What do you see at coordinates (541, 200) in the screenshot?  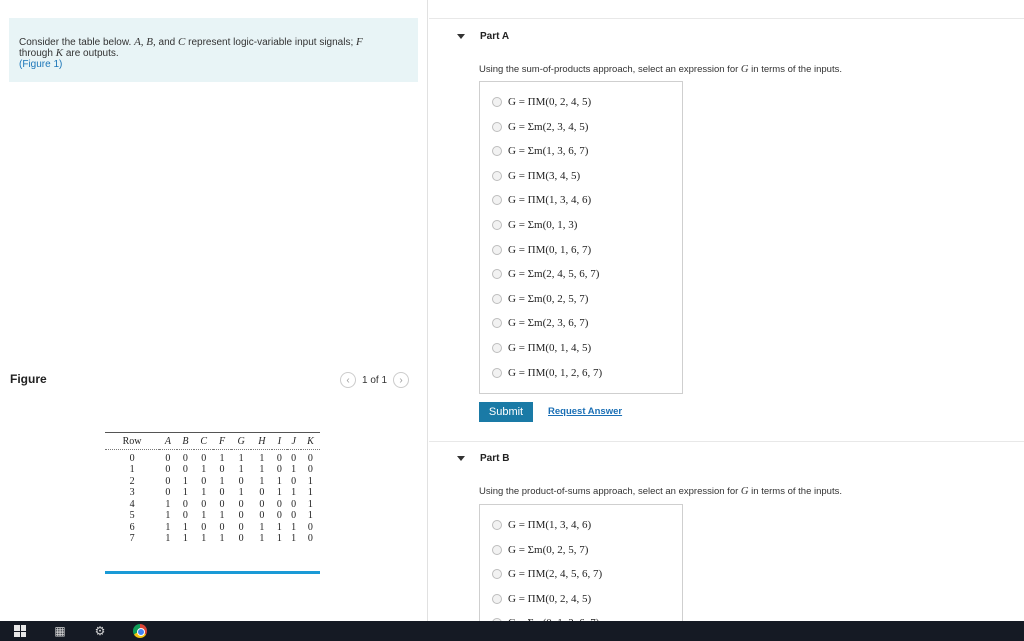 I see `part-a-option: G = ΠM(1, 3, 4, 6)` at bounding box center [541, 200].